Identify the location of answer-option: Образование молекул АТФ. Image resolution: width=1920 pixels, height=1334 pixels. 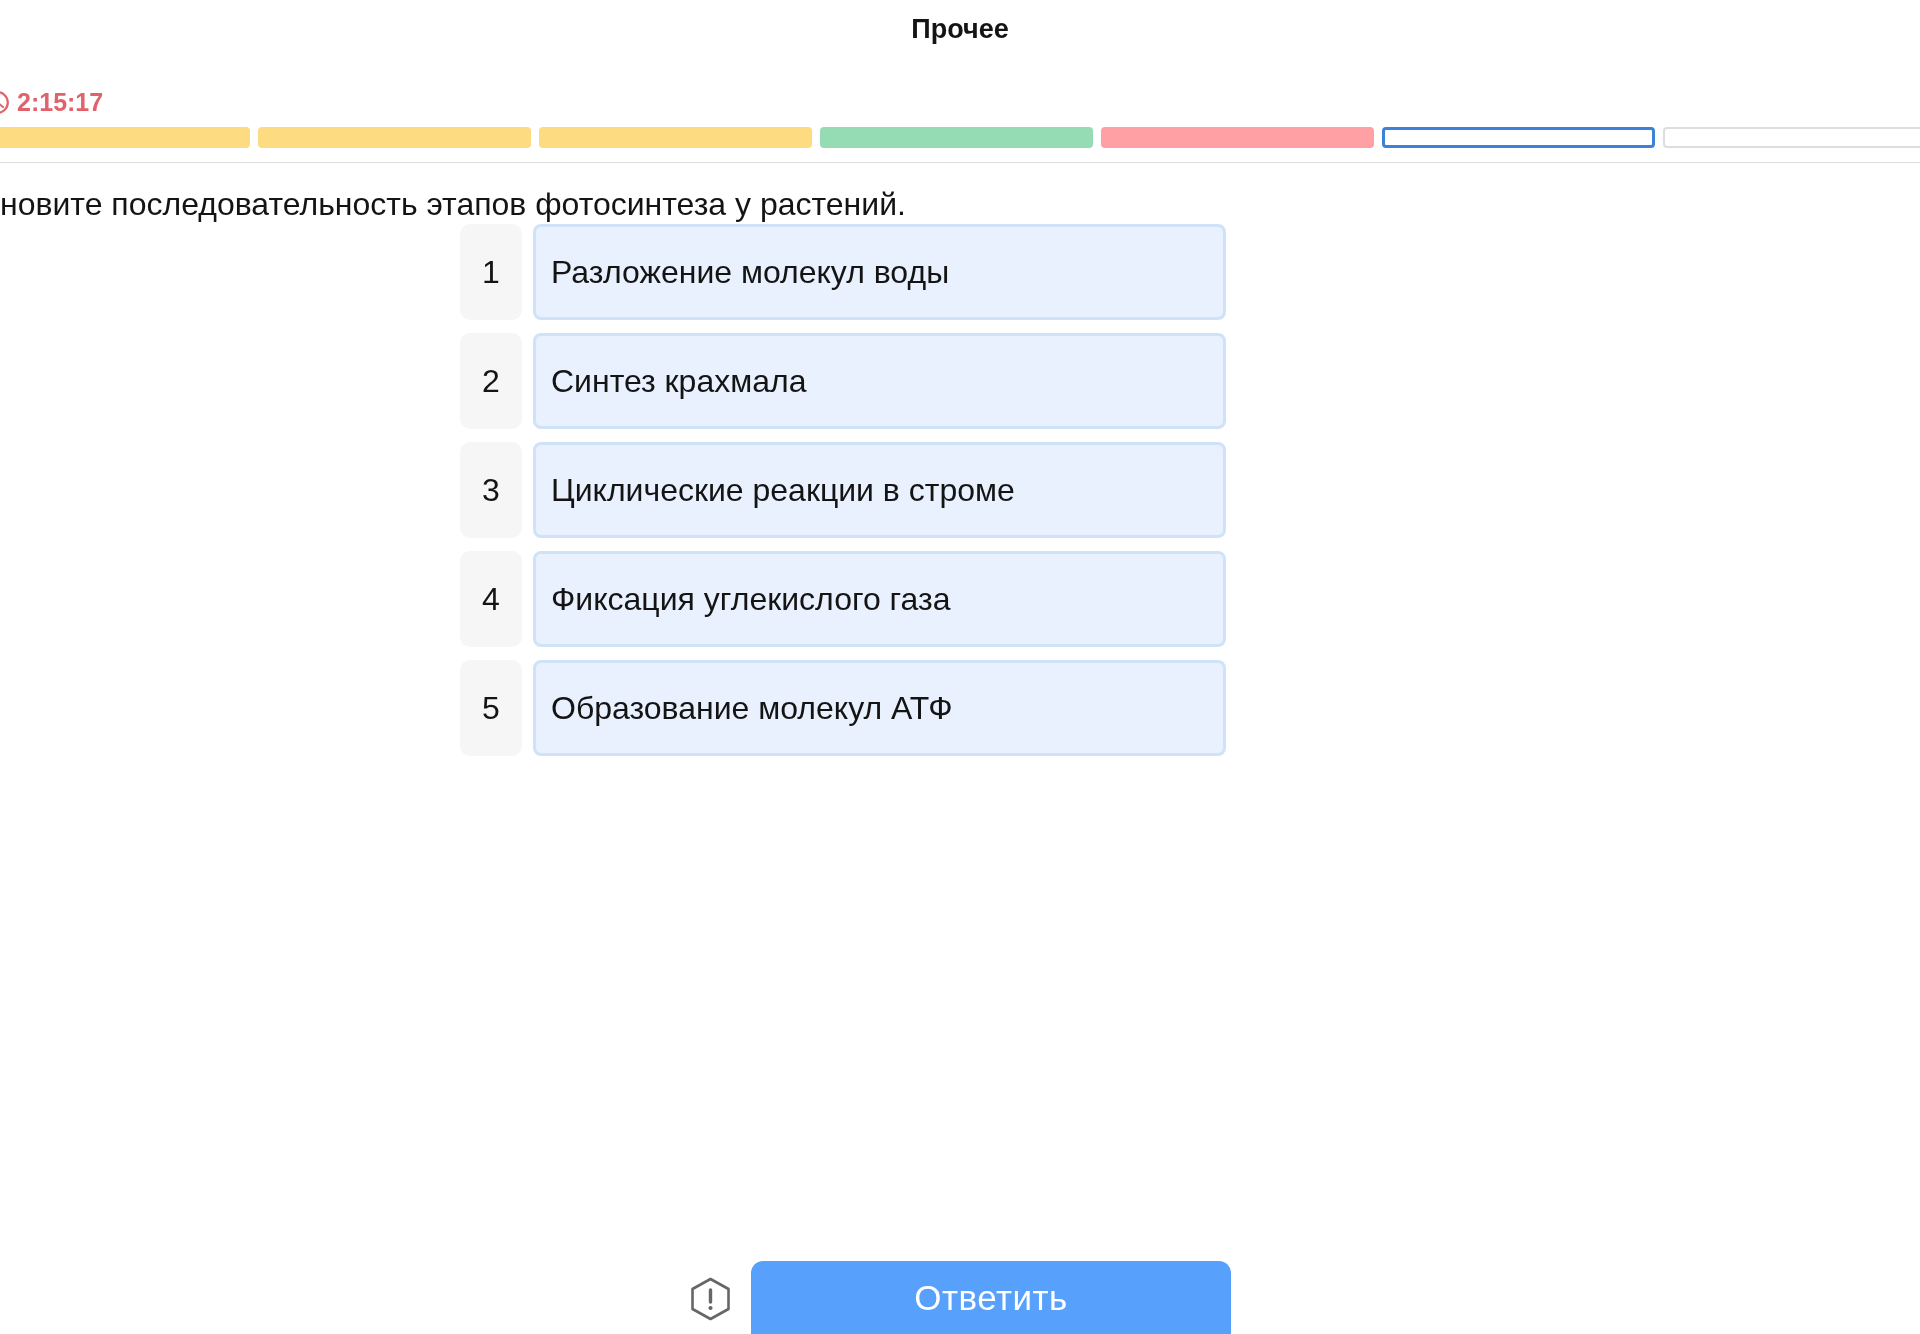
(879, 708).